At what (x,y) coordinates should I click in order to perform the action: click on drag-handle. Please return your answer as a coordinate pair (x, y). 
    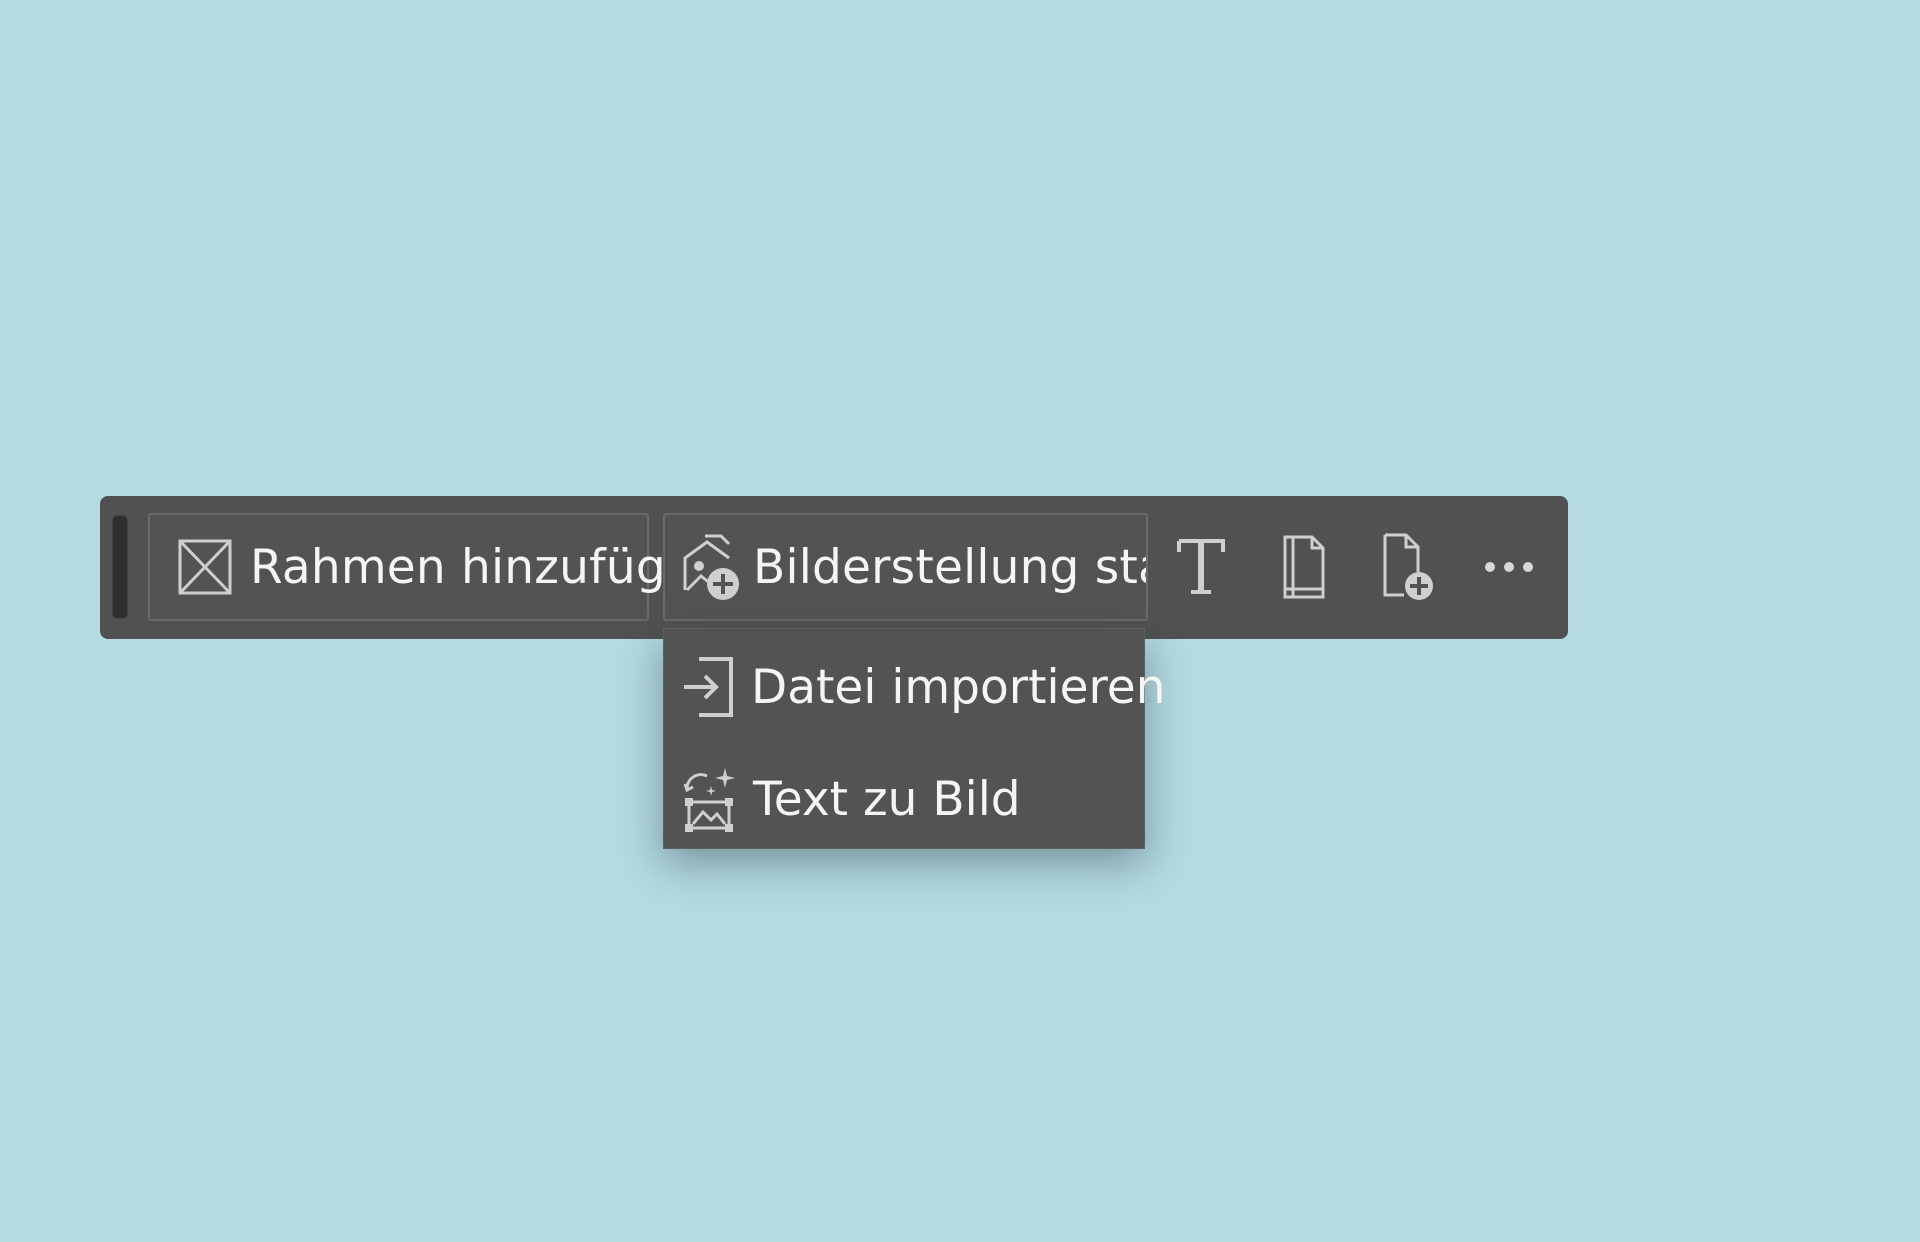
    Looking at the image, I should click on (120, 567).